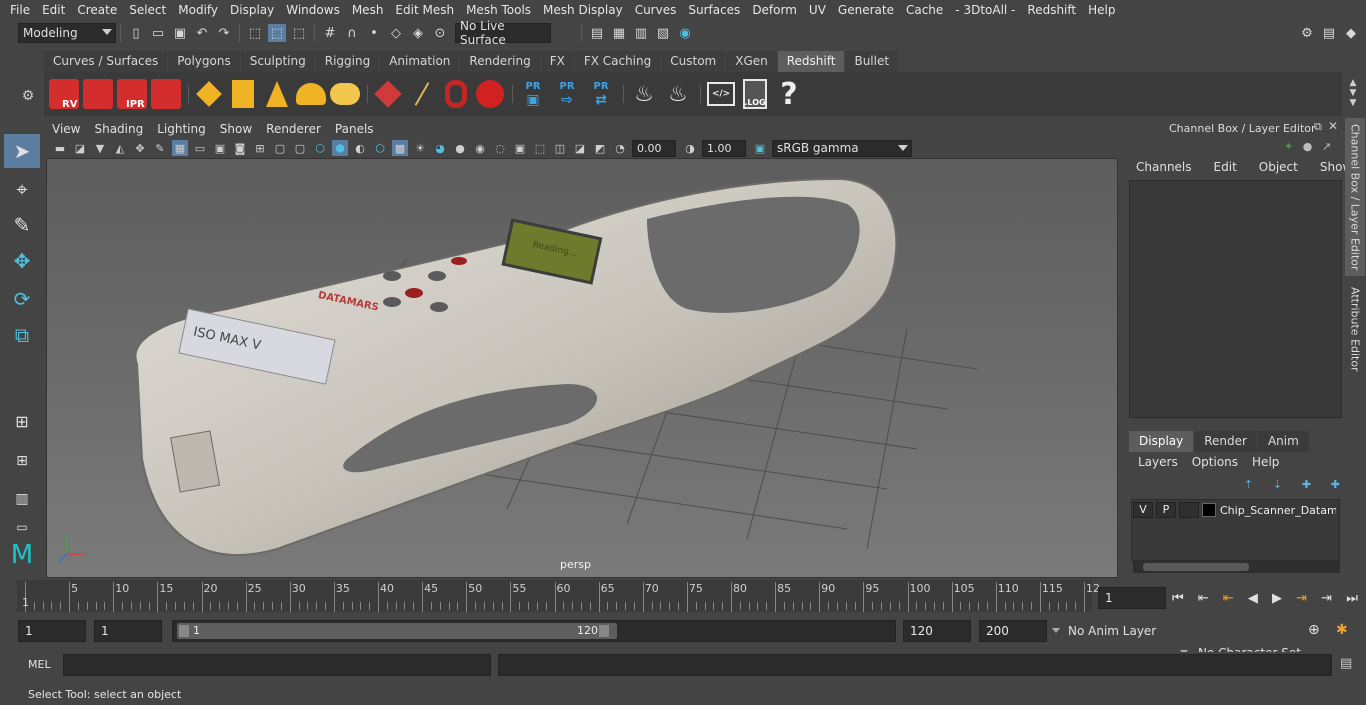 The width and height of the screenshot is (1366, 705). I want to click on rotate-tool-icon: ⟳, so click(22, 299).